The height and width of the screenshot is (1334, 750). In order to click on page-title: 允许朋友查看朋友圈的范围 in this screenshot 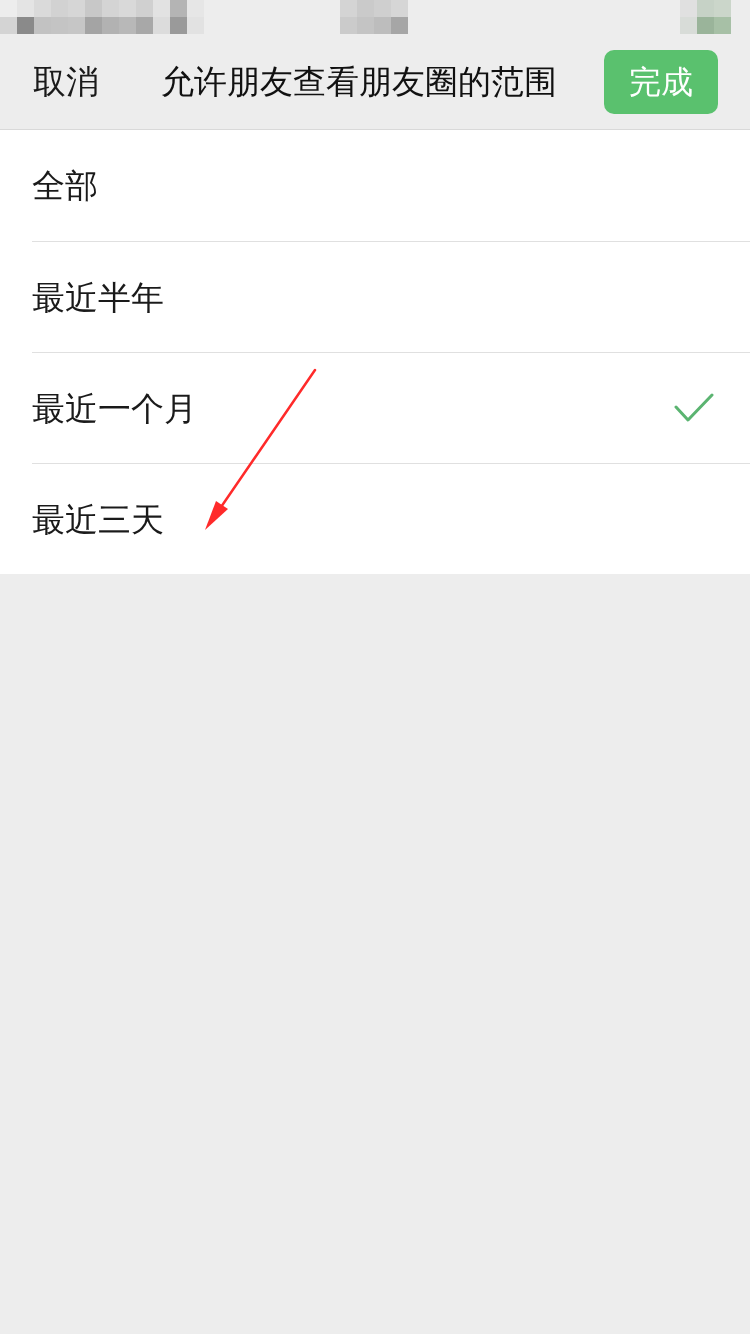, I will do `click(359, 81)`.